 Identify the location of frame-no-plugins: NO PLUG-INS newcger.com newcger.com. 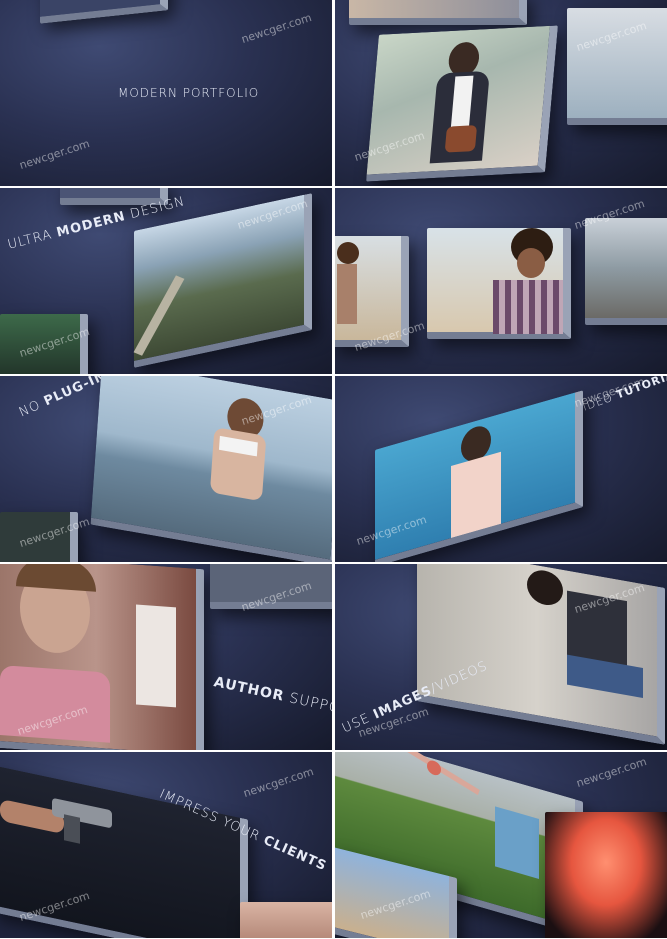
(166, 469).